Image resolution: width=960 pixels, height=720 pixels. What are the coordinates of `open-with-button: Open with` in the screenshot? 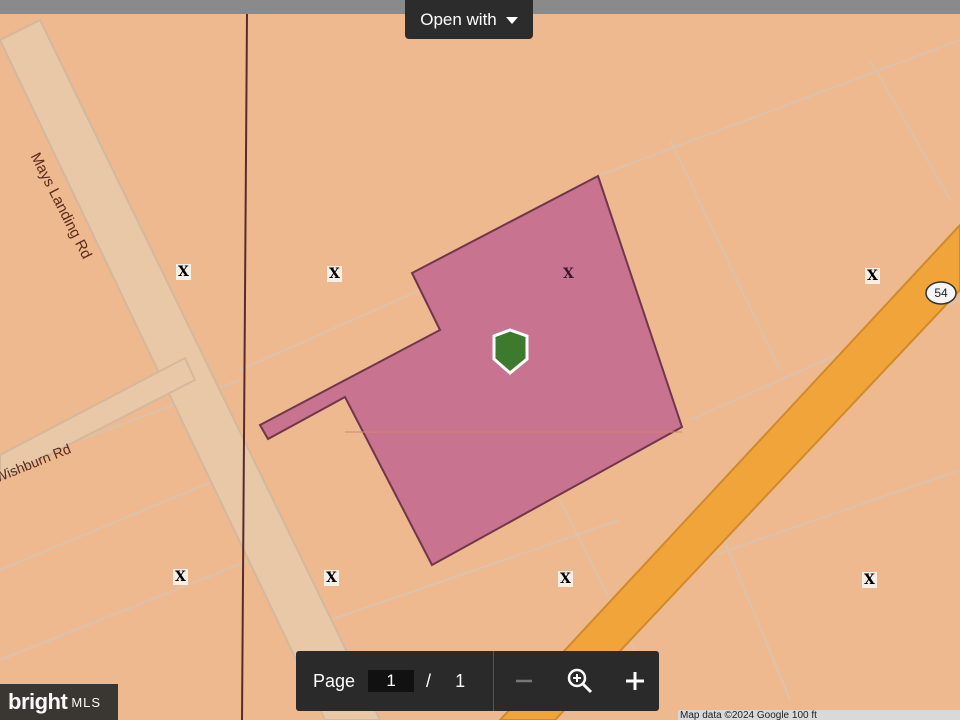 It's located at (469, 19).